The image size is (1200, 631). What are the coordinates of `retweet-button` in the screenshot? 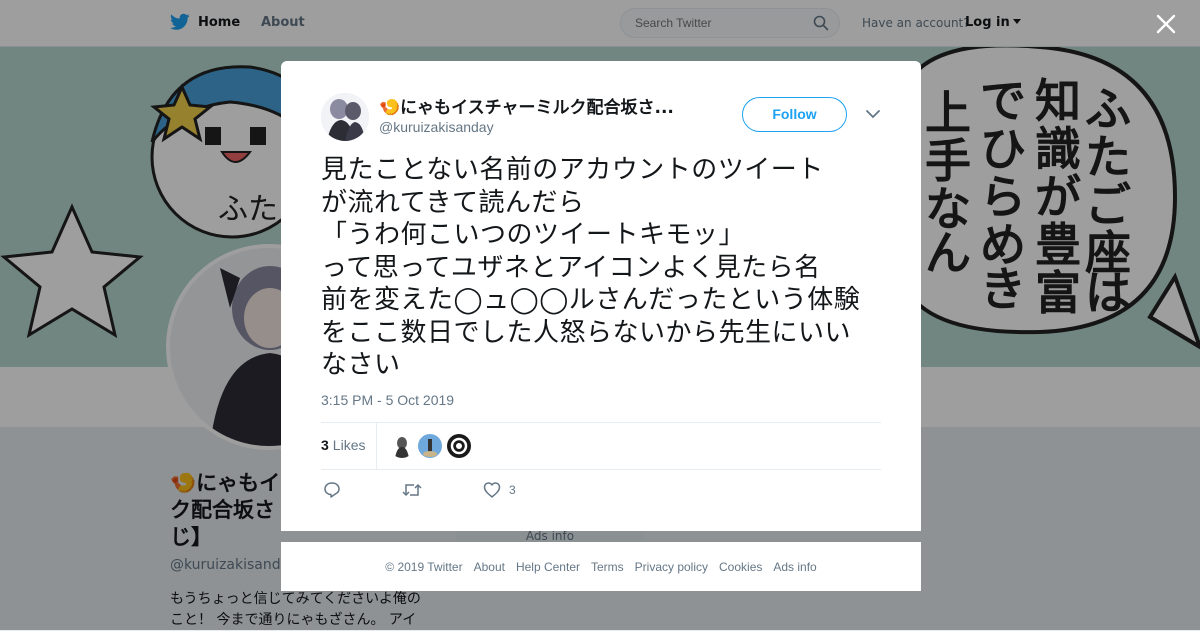 It's located at (412, 490).